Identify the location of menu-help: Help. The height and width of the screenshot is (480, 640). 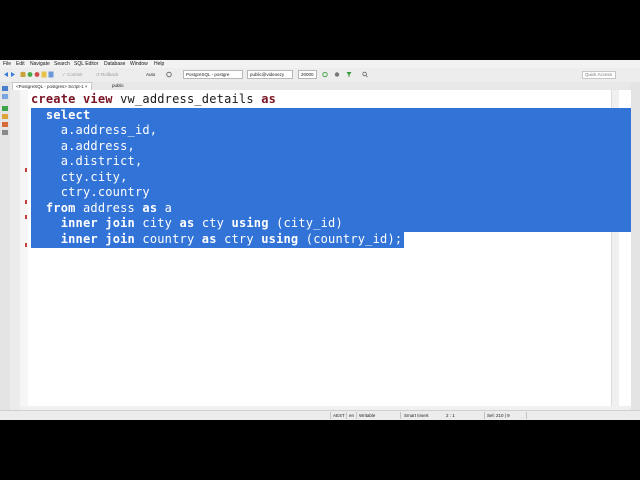
(159, 64).